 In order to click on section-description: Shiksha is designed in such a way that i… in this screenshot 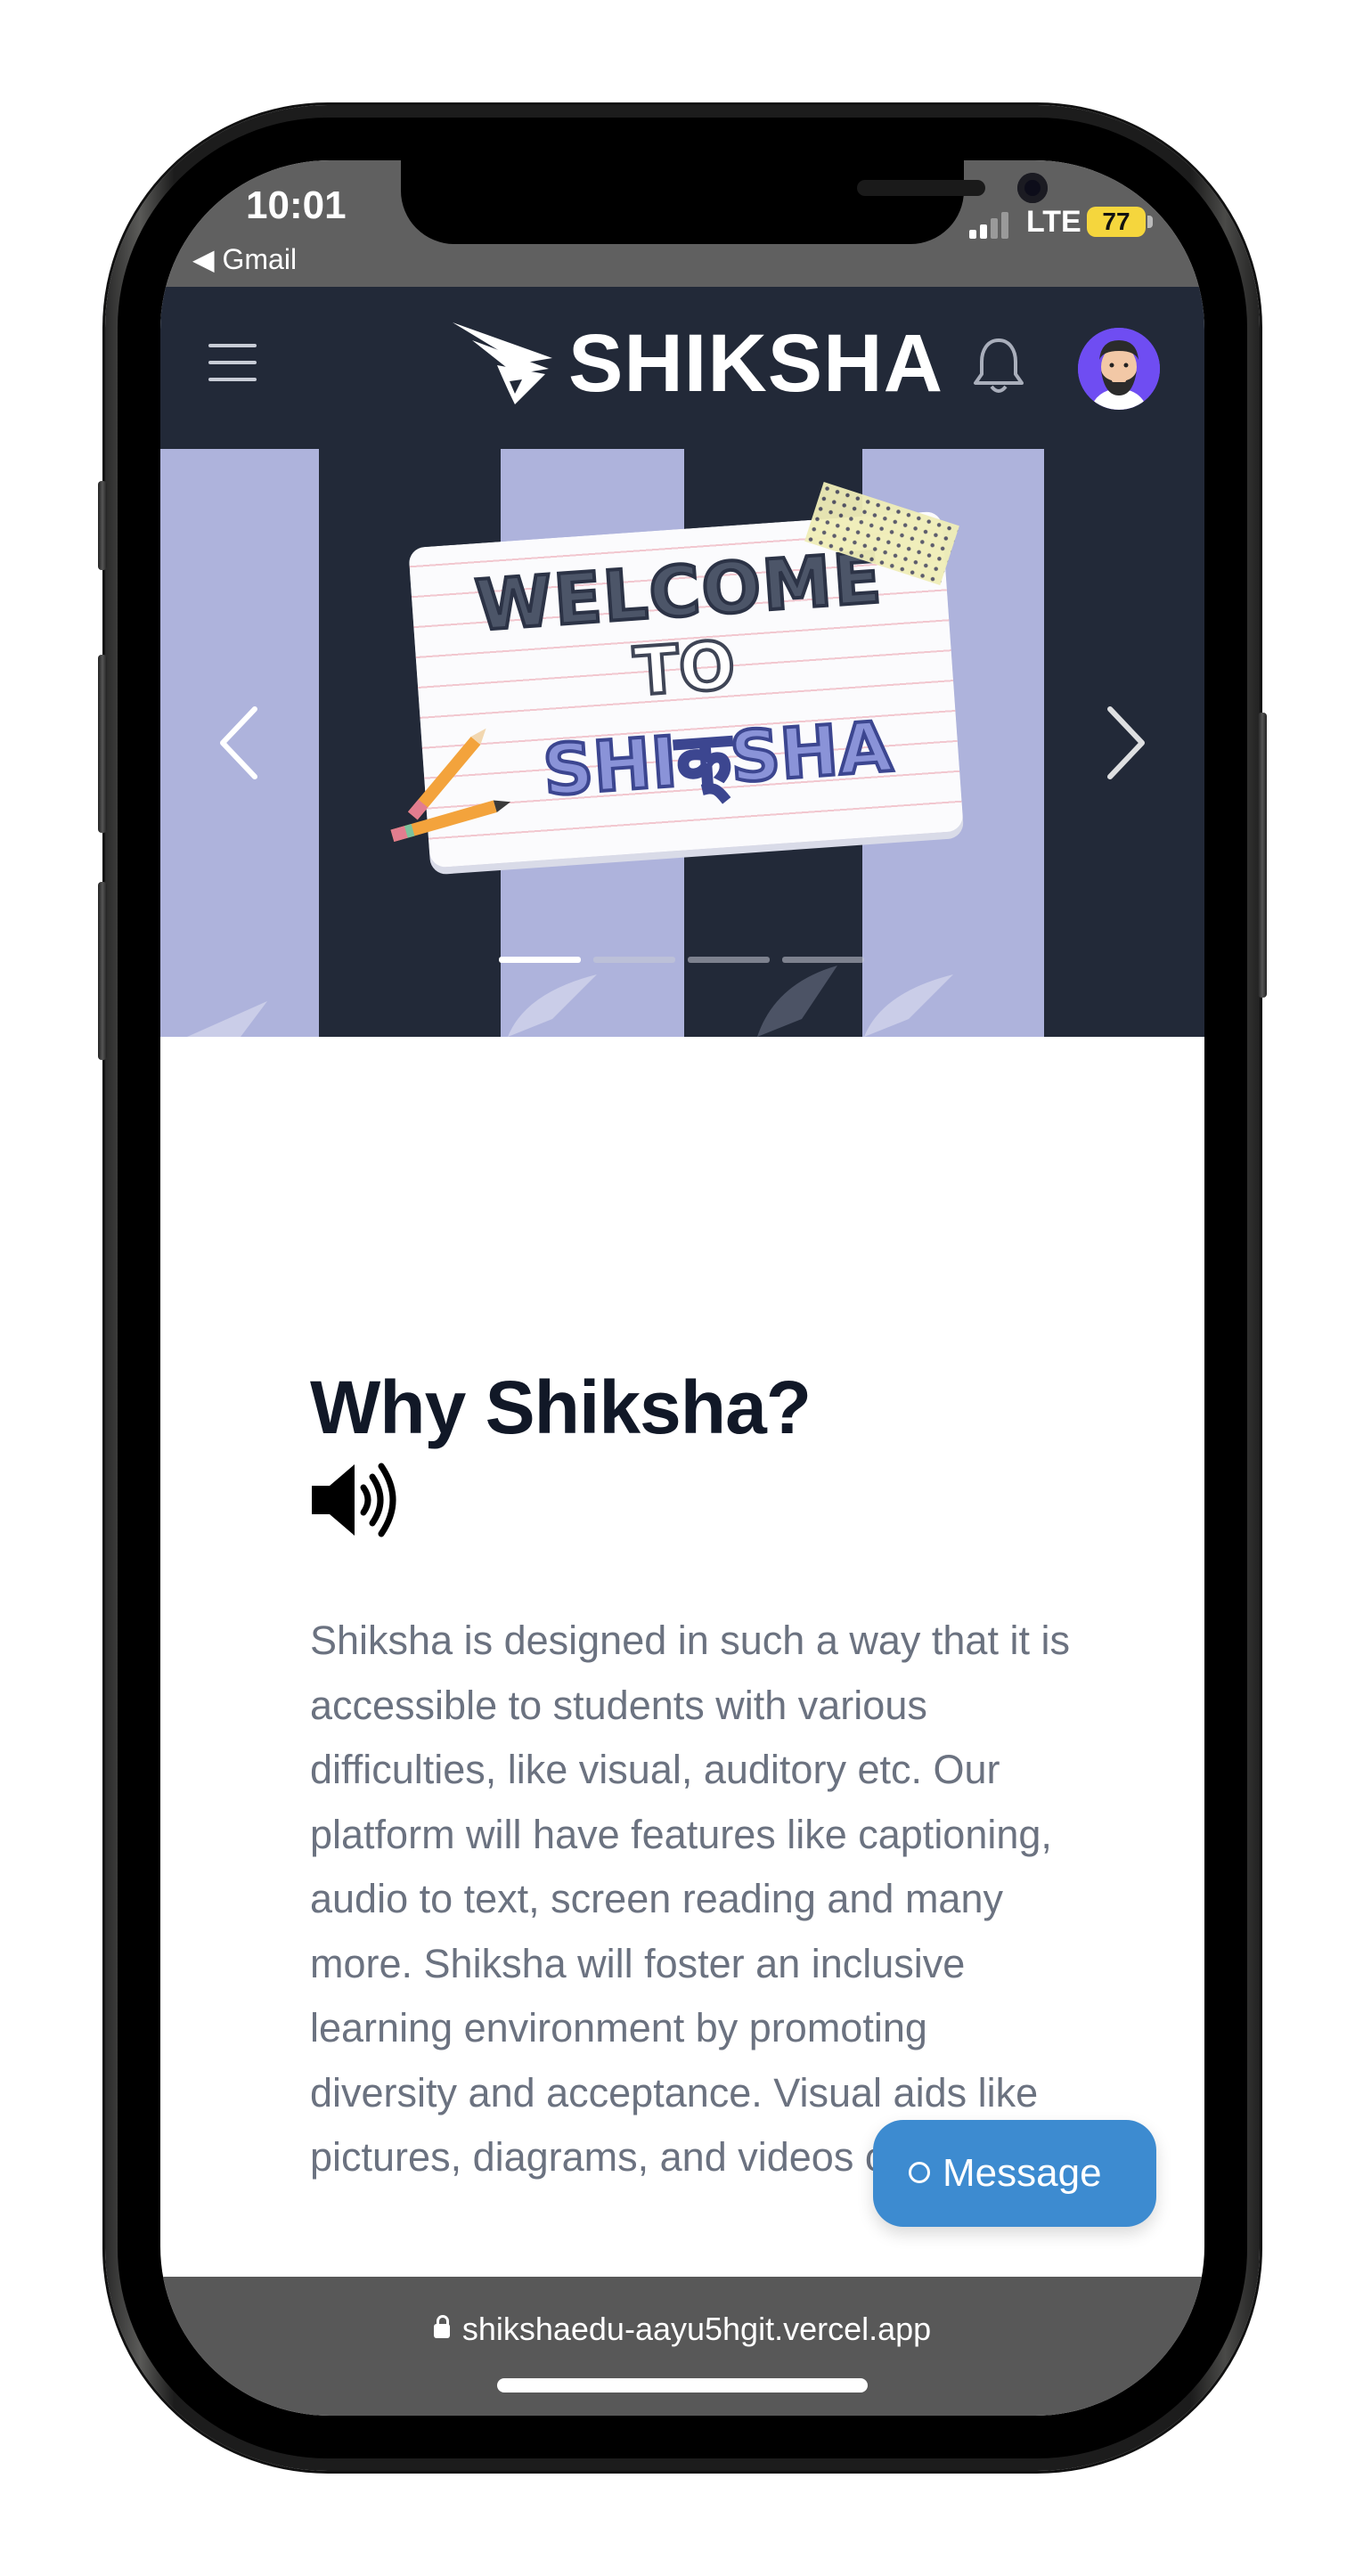, I will do `click(690, 1899)`.